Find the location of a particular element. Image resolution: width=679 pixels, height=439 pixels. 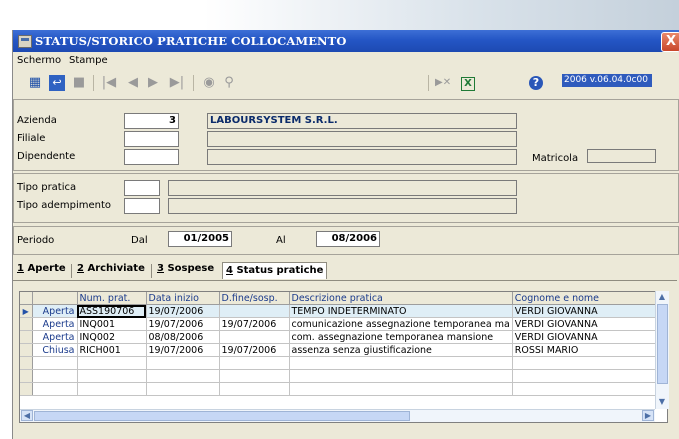

azienda-label: Azienda is located at coordinates (37, 120).